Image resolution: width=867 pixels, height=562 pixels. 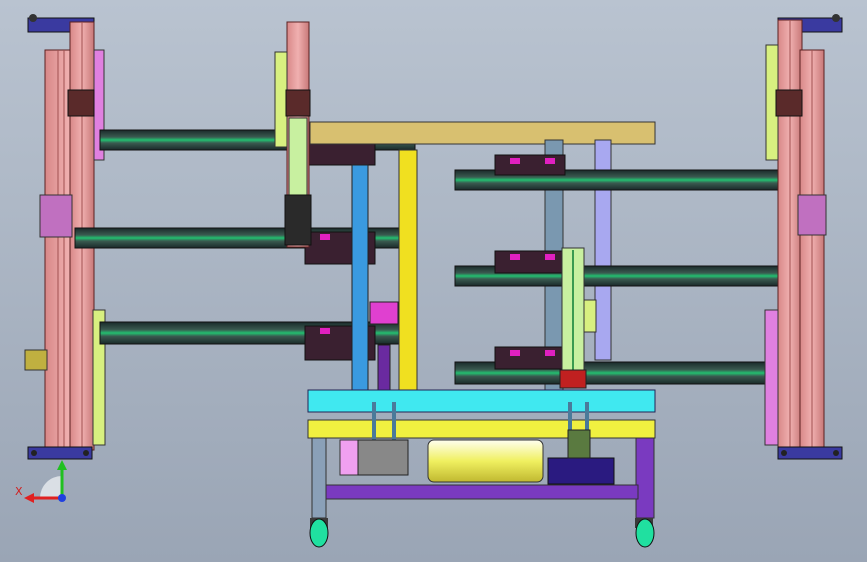 What do you see at coordinates (573, 379) in the screenshot?
I see `actuator-red-head` at bounding box center [573, 379].